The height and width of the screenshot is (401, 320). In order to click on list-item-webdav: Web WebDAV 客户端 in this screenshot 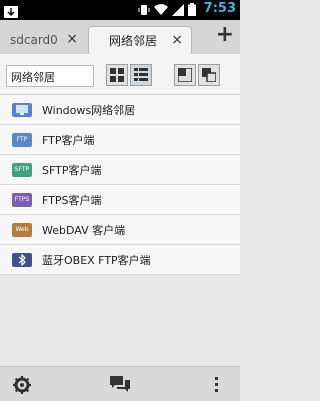, I will do `click(120, 230)`.